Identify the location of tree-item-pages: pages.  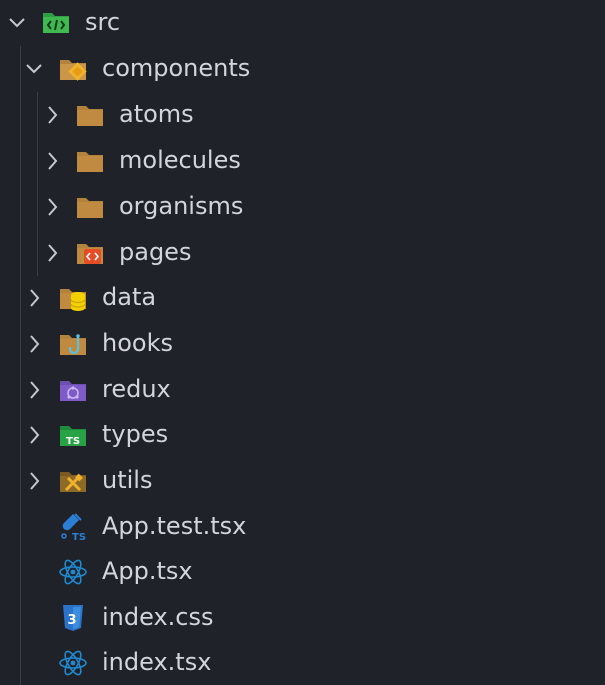
(302, 253).